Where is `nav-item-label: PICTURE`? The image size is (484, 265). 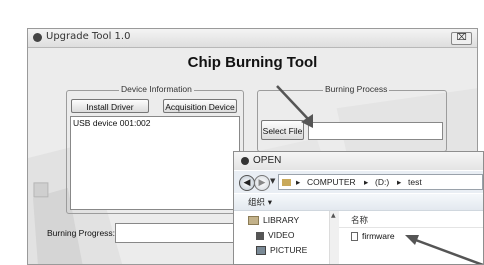
nav-item-label: PICTURE is located at coordinates (289, 250).